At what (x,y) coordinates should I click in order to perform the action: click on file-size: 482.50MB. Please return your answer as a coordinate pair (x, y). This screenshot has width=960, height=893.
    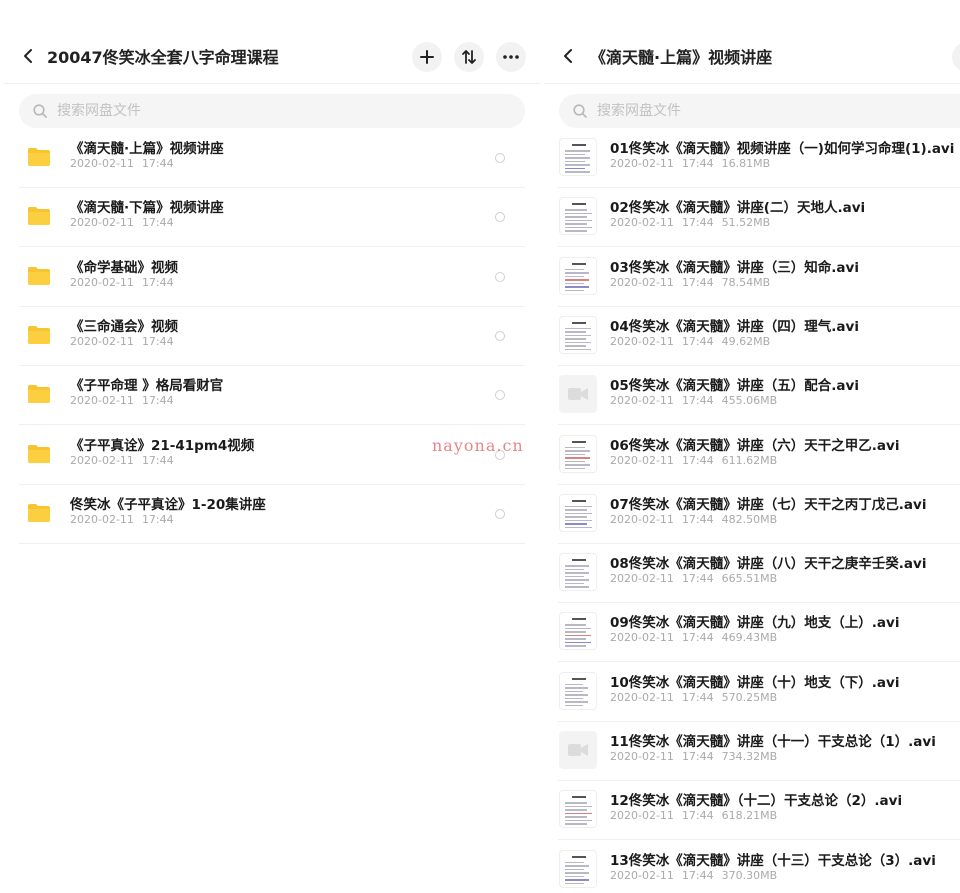
    Looking at the image, I should click on (749, 519).